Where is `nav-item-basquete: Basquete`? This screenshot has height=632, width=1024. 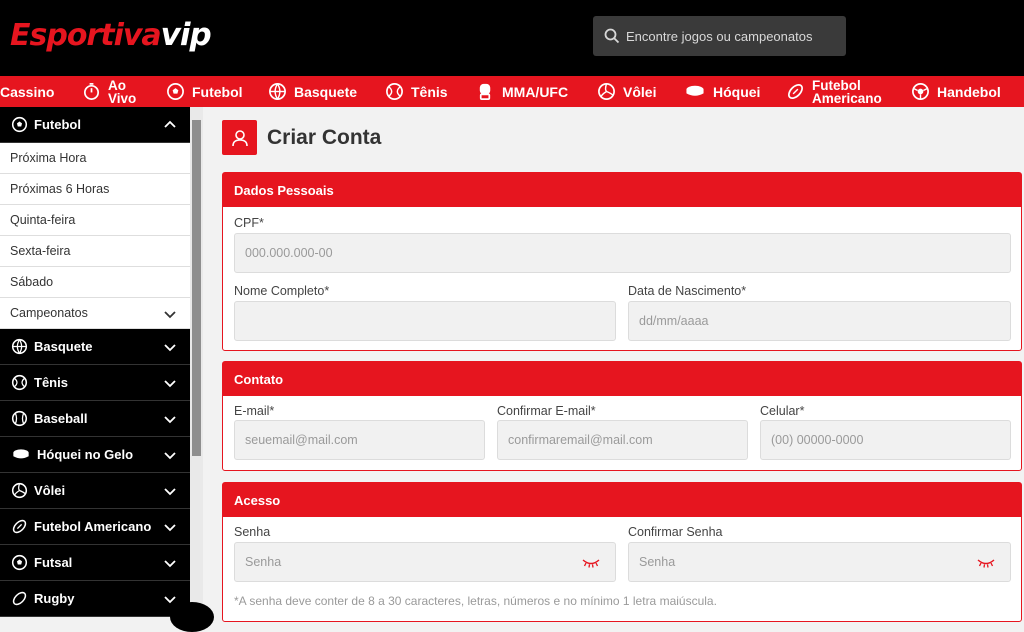
nav-item-basquete: Basquete is located at coordinates (312, 91).